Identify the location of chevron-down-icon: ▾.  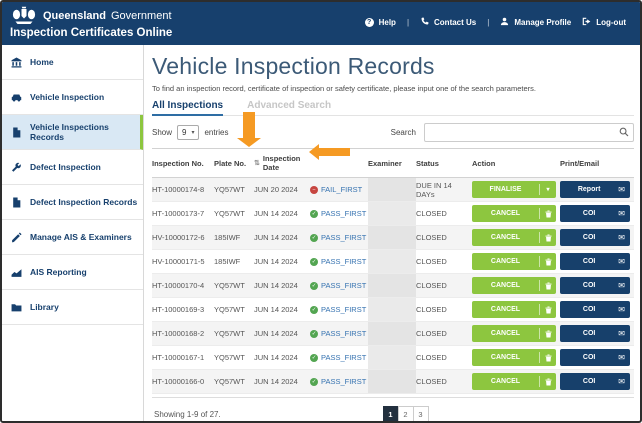
(193, 133).